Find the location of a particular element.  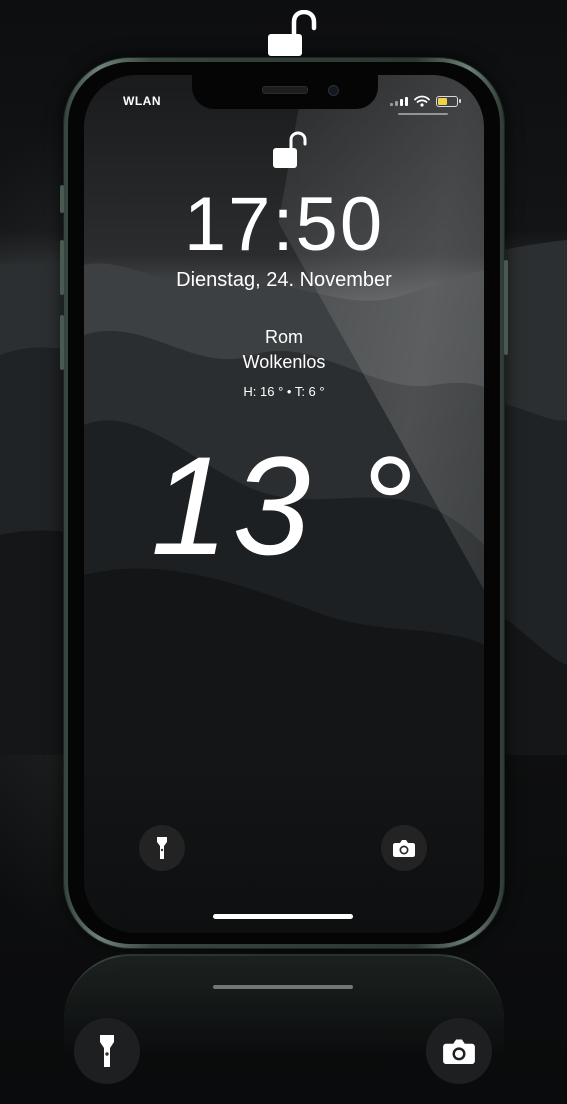

status-icons is located at coordinates (425, 101).